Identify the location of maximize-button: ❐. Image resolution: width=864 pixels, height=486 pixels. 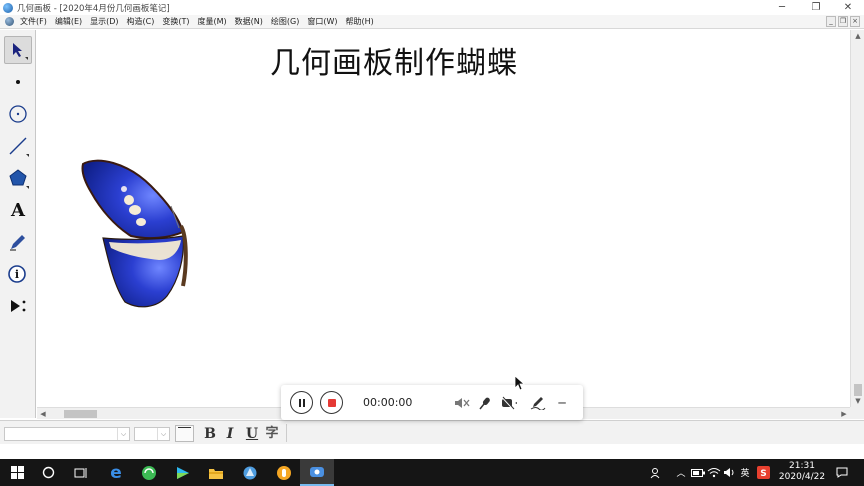
(816, 7).